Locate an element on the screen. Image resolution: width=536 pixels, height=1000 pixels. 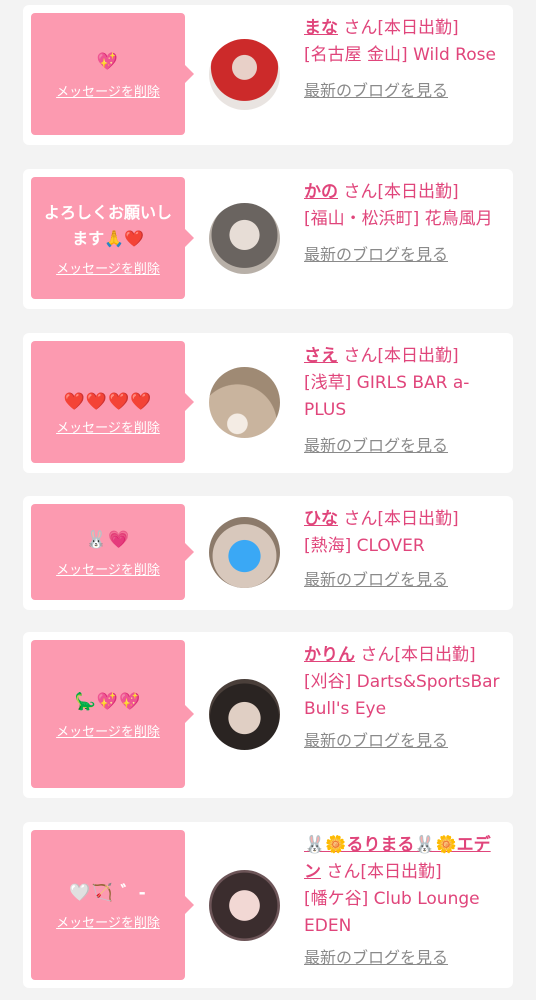
message-text: 🦕💖💖 is located at coordinates (108, 701).